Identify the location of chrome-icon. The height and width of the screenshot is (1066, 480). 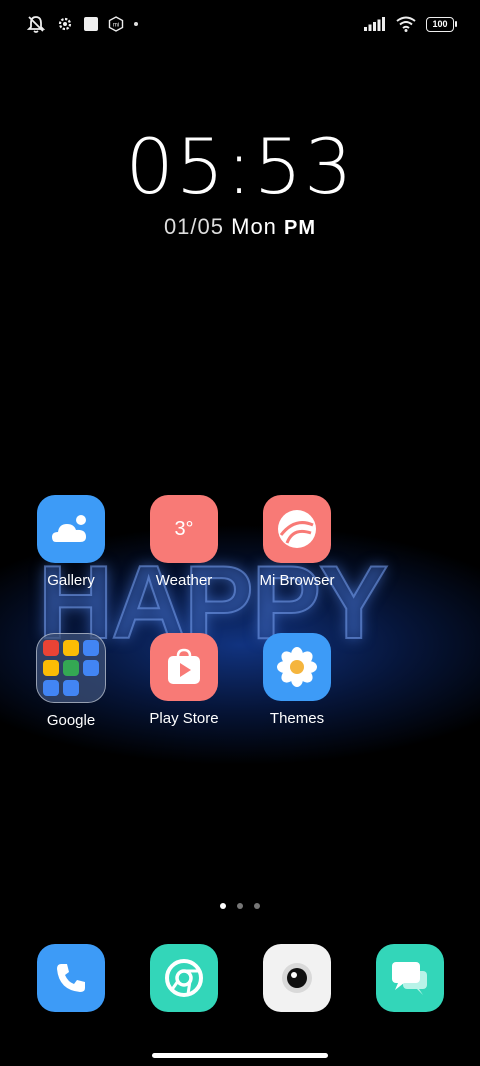
(184, 978).